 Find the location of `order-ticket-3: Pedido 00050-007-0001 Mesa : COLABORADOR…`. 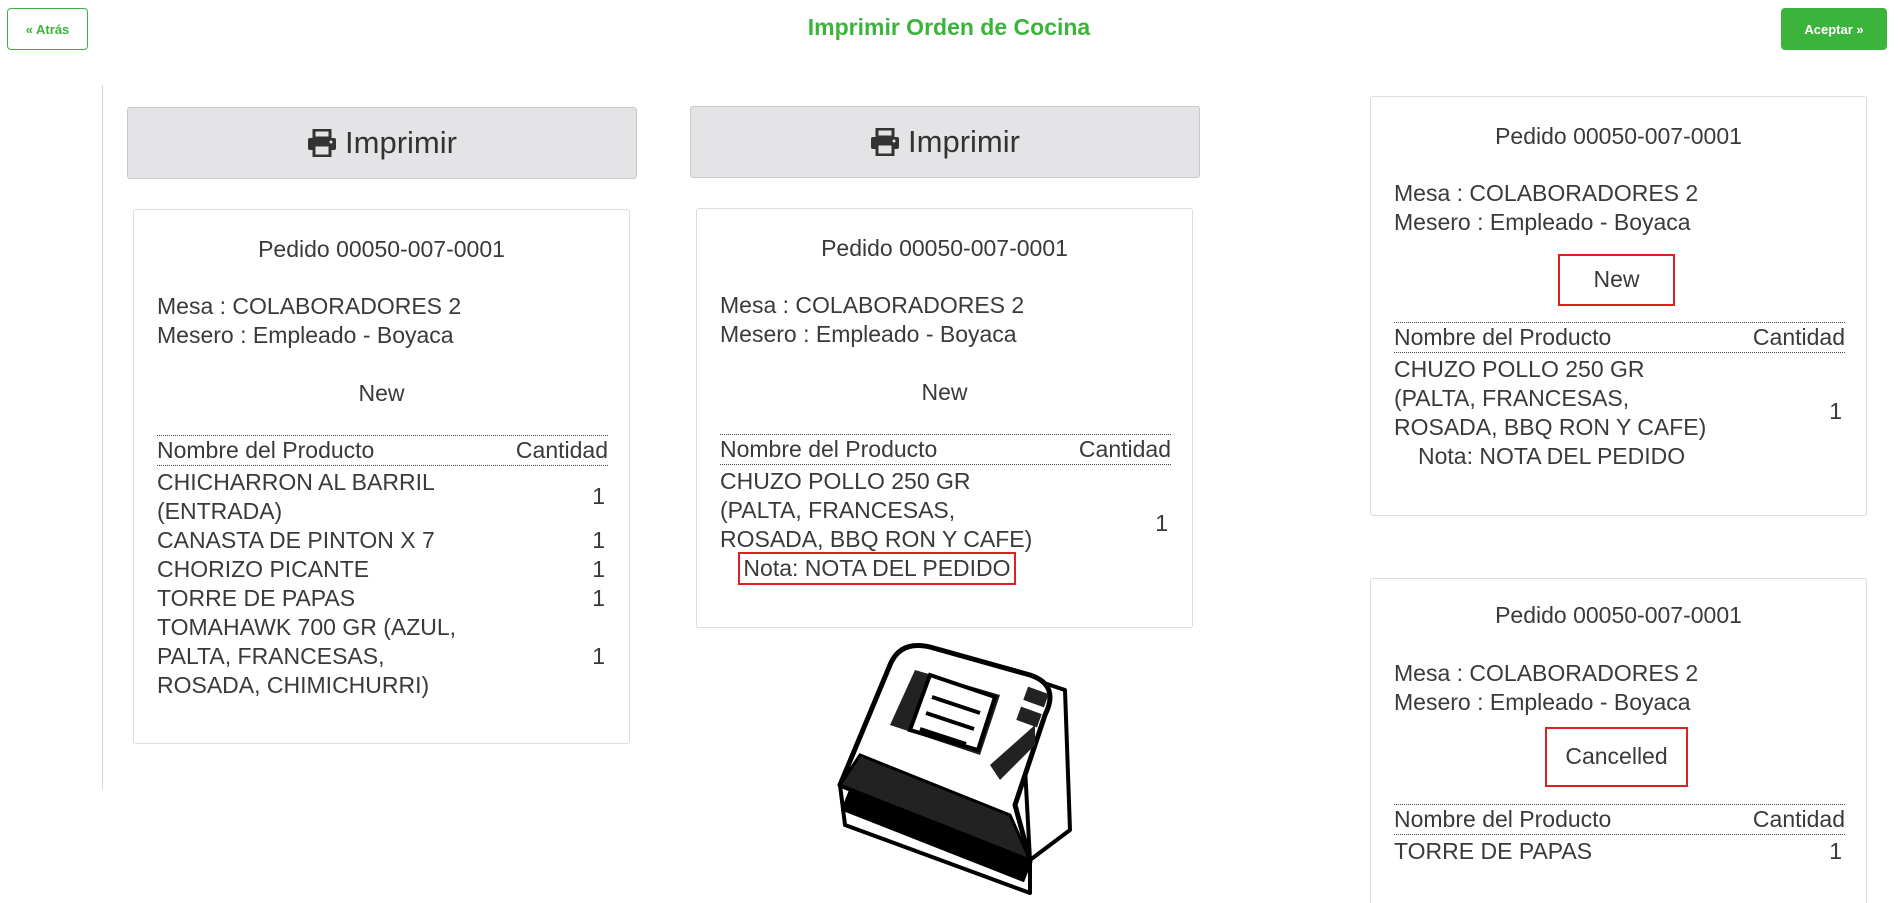

order-ticket-3: Pedido 00050-007-0001 Mesa : COLABORADOR… is located at coordinates (1618, 306).